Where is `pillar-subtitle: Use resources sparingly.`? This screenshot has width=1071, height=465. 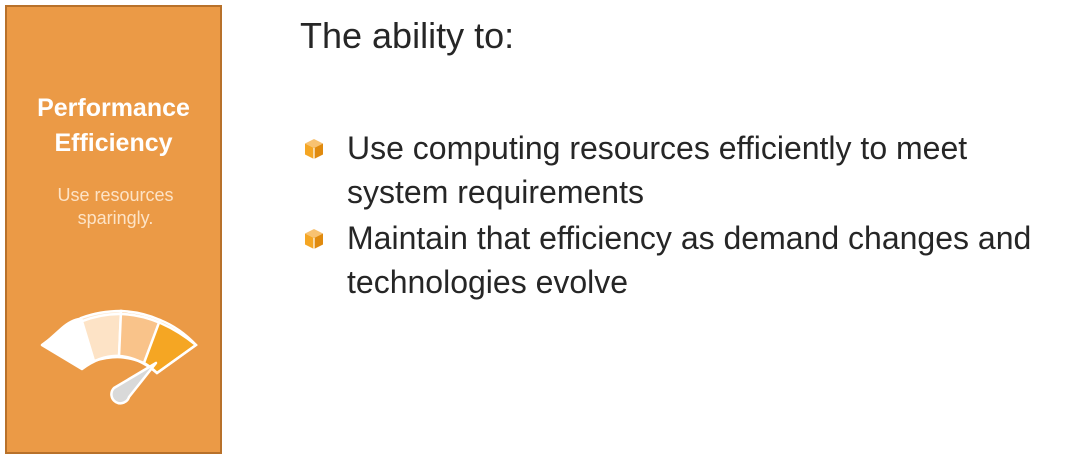
pillar-subtitle: Use resources sparingly. is located at coordinates (115, 206).